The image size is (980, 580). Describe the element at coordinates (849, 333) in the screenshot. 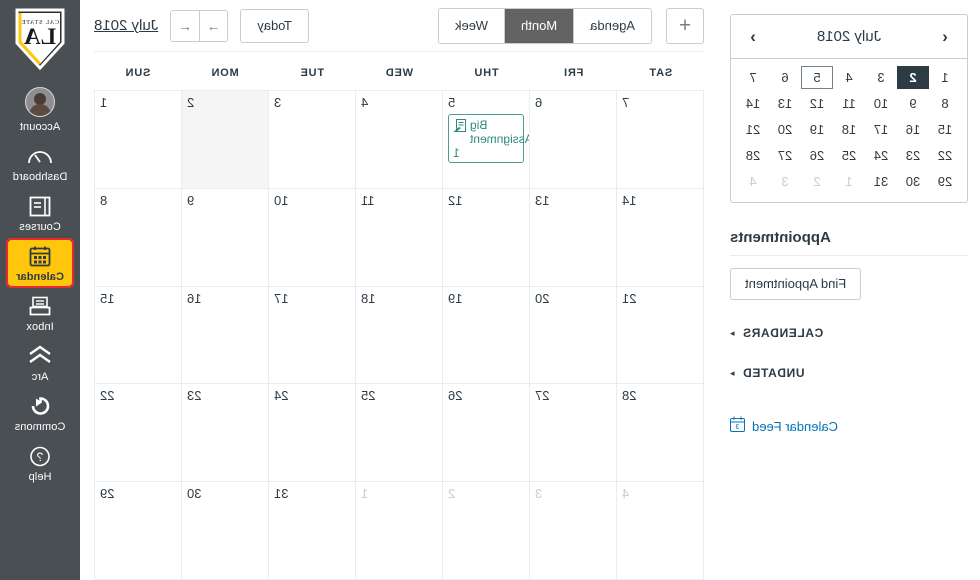

I see `calendars-section-toggle: CALENDARS ▸` at that location.